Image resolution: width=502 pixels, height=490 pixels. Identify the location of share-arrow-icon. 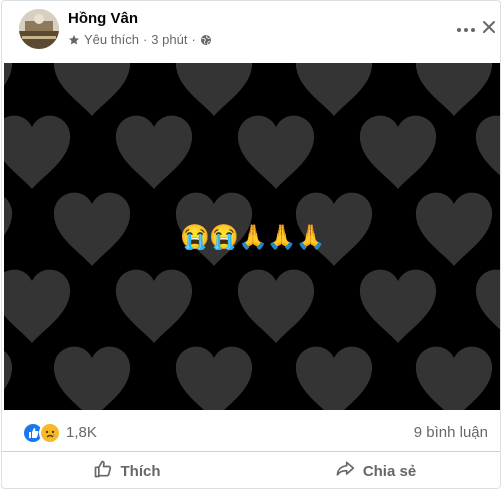
(345, 471).